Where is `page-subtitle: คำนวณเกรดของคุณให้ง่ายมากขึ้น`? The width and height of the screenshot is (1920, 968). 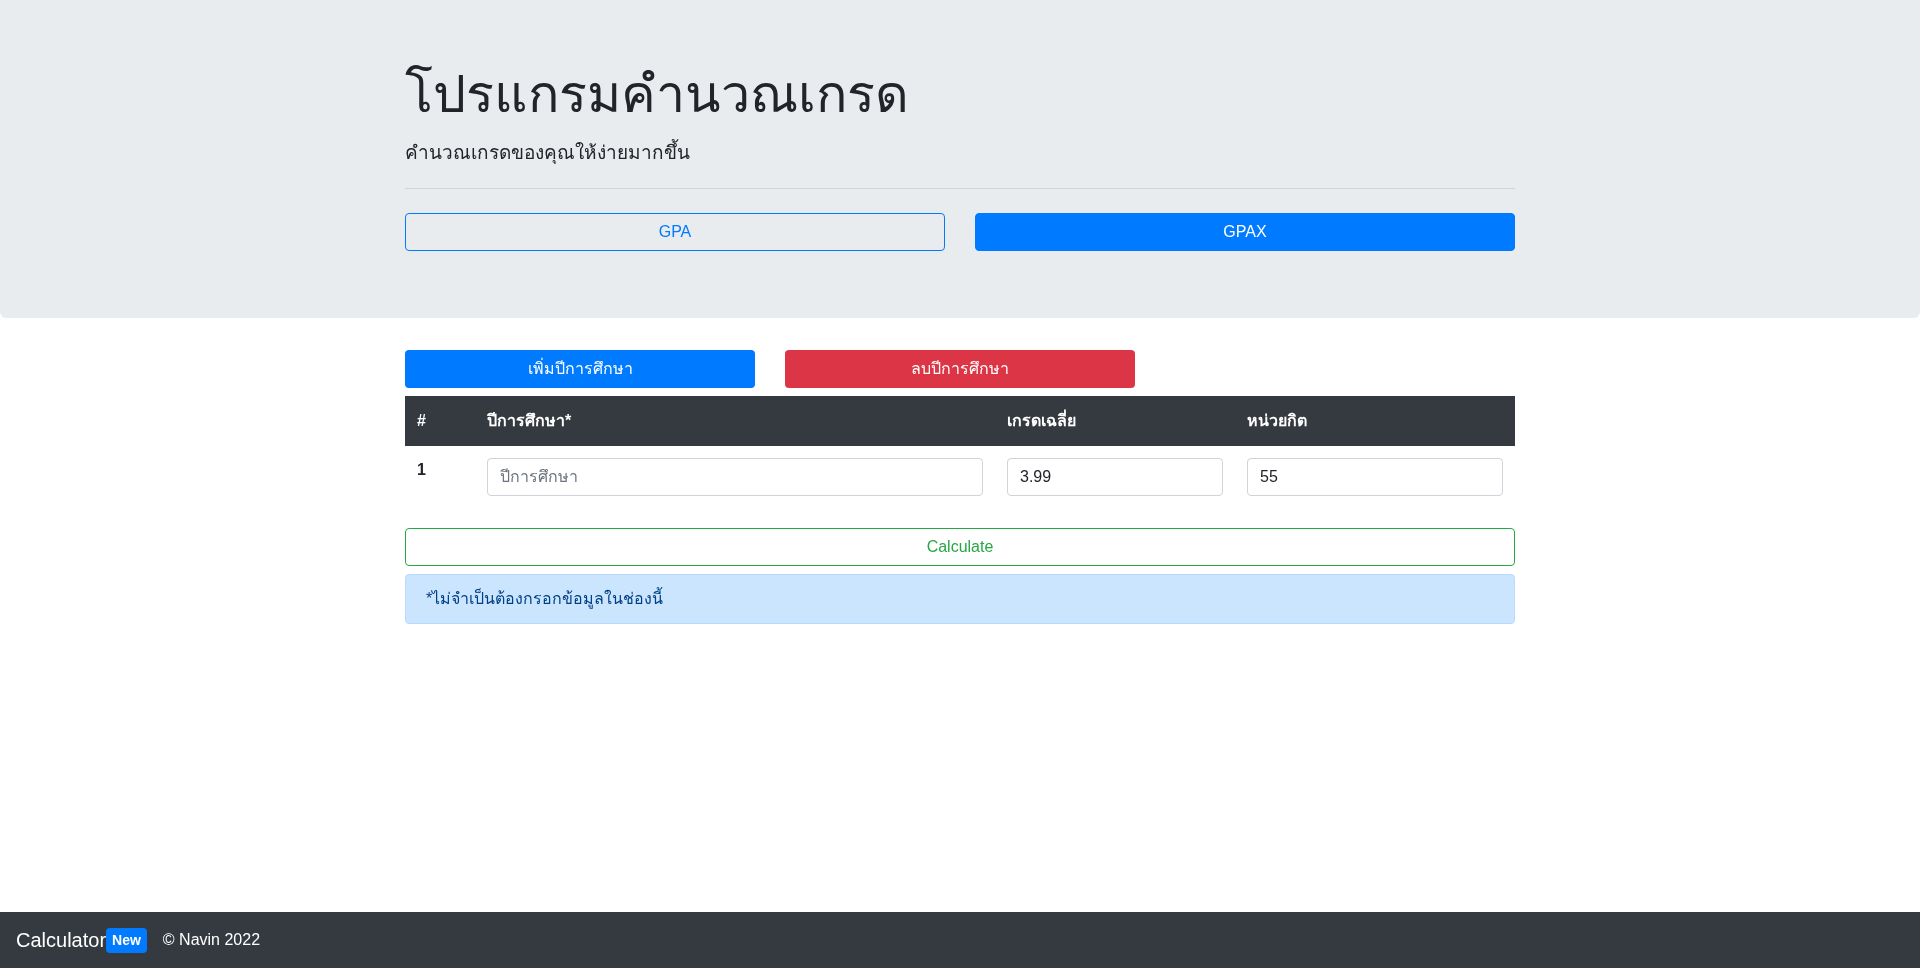
page-subtitle: คำนวณเกรดของคุณให้ง่ายมากขึ้น is located at coordinates (960, 153).